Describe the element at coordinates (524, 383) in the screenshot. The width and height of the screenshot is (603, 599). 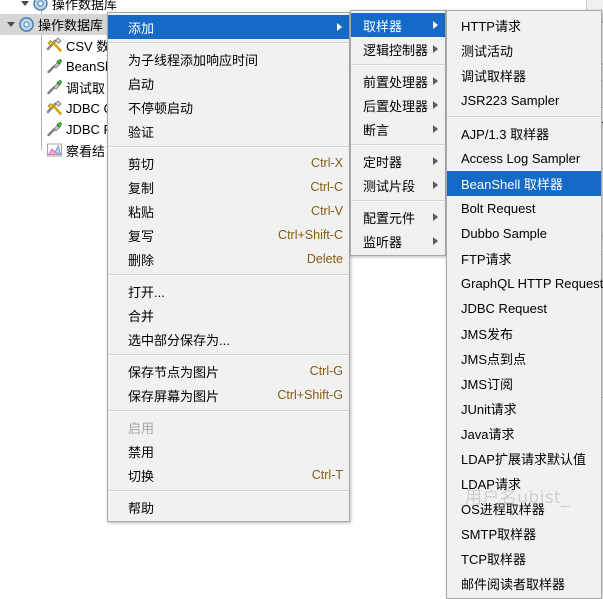
I see `sampler-submenu-item-jms订阅: JMS订阅` at that location.